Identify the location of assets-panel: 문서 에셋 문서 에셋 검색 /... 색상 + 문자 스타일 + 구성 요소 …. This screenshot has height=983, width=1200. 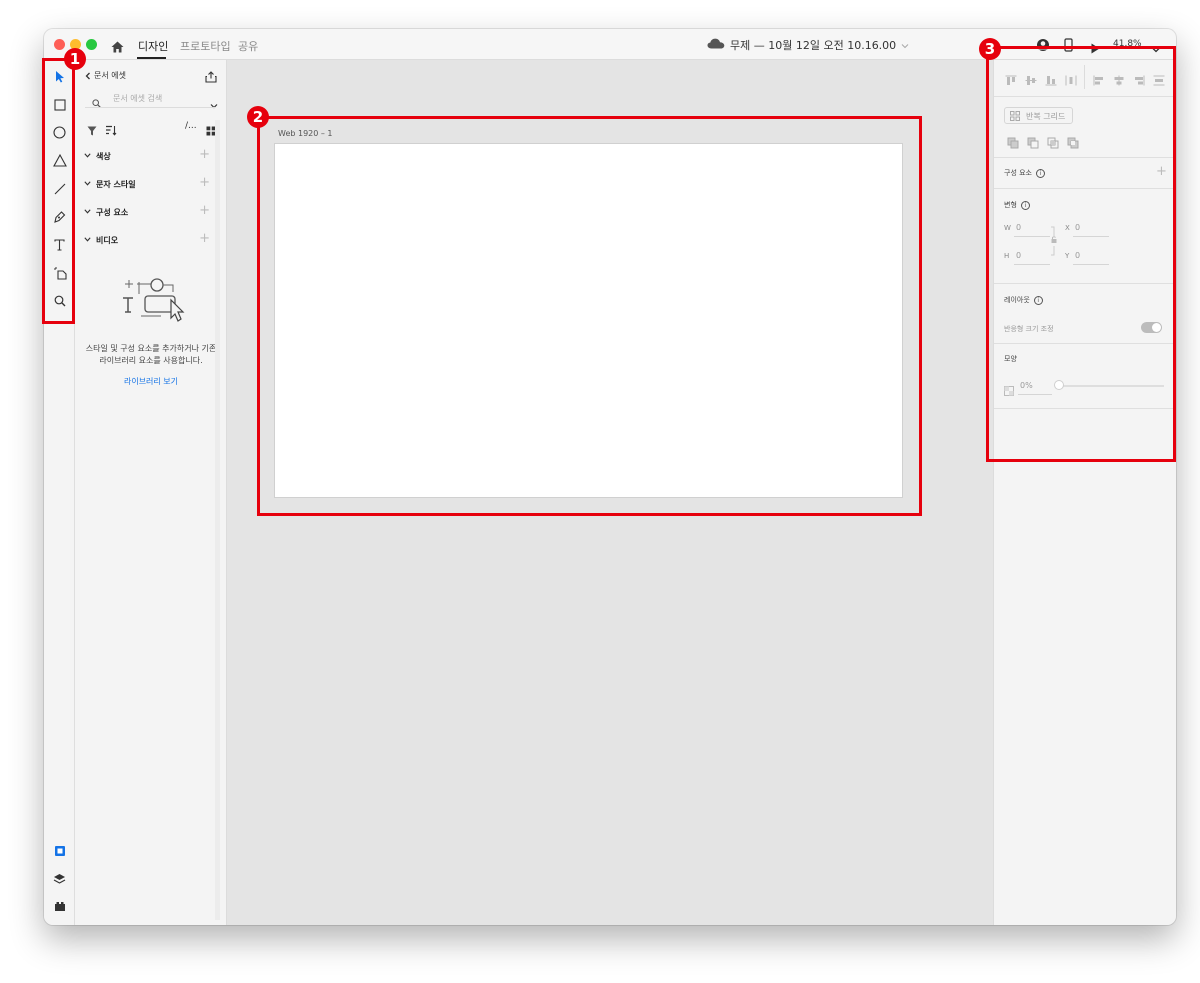
(151, 492).